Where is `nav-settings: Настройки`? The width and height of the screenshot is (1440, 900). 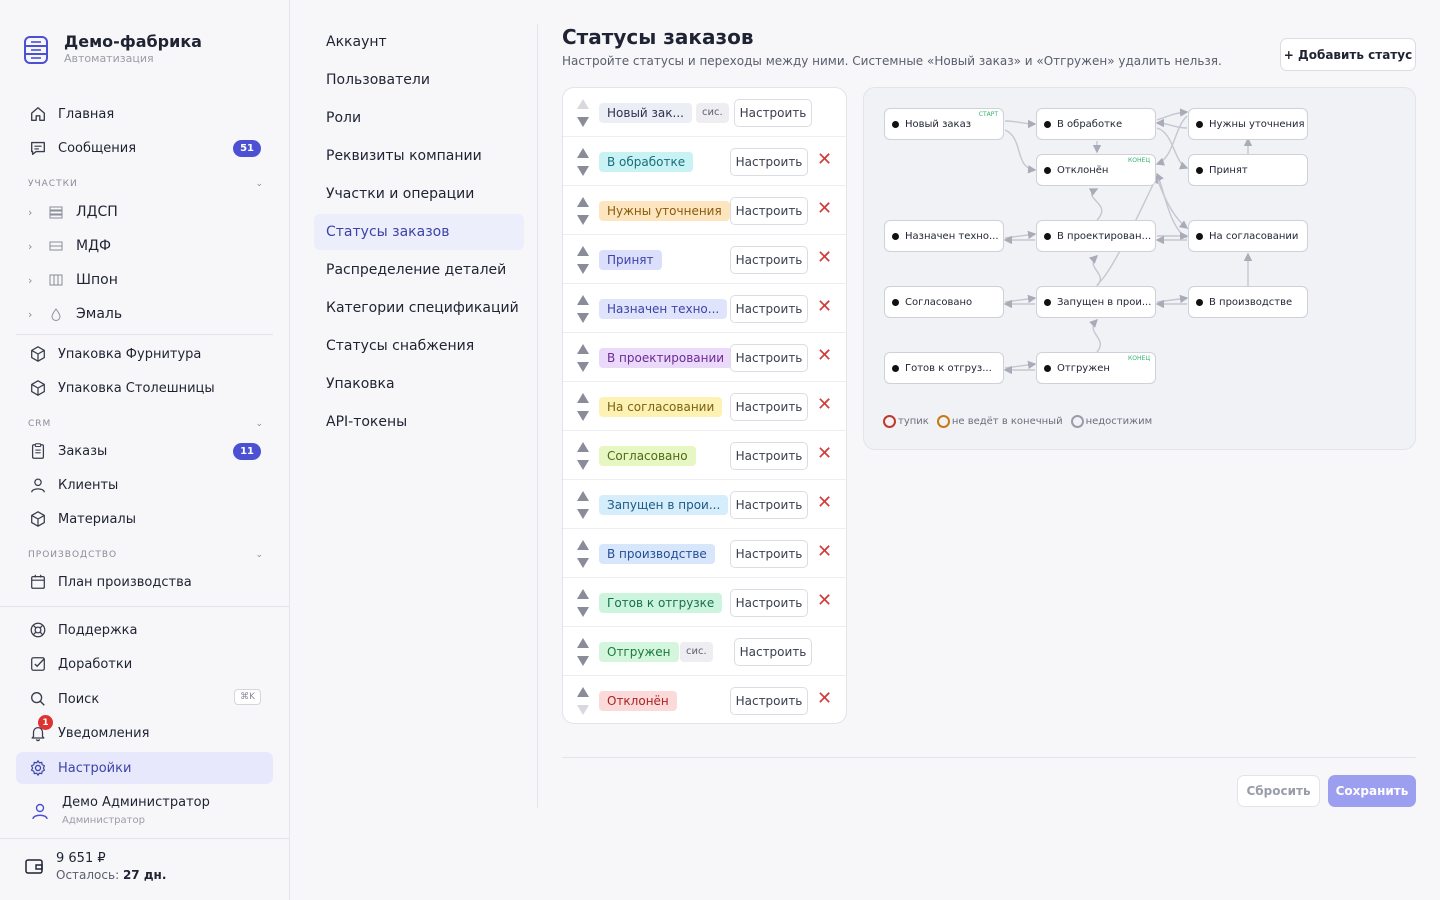 nav-settings: Настройки is located at coordinates (144, 768).